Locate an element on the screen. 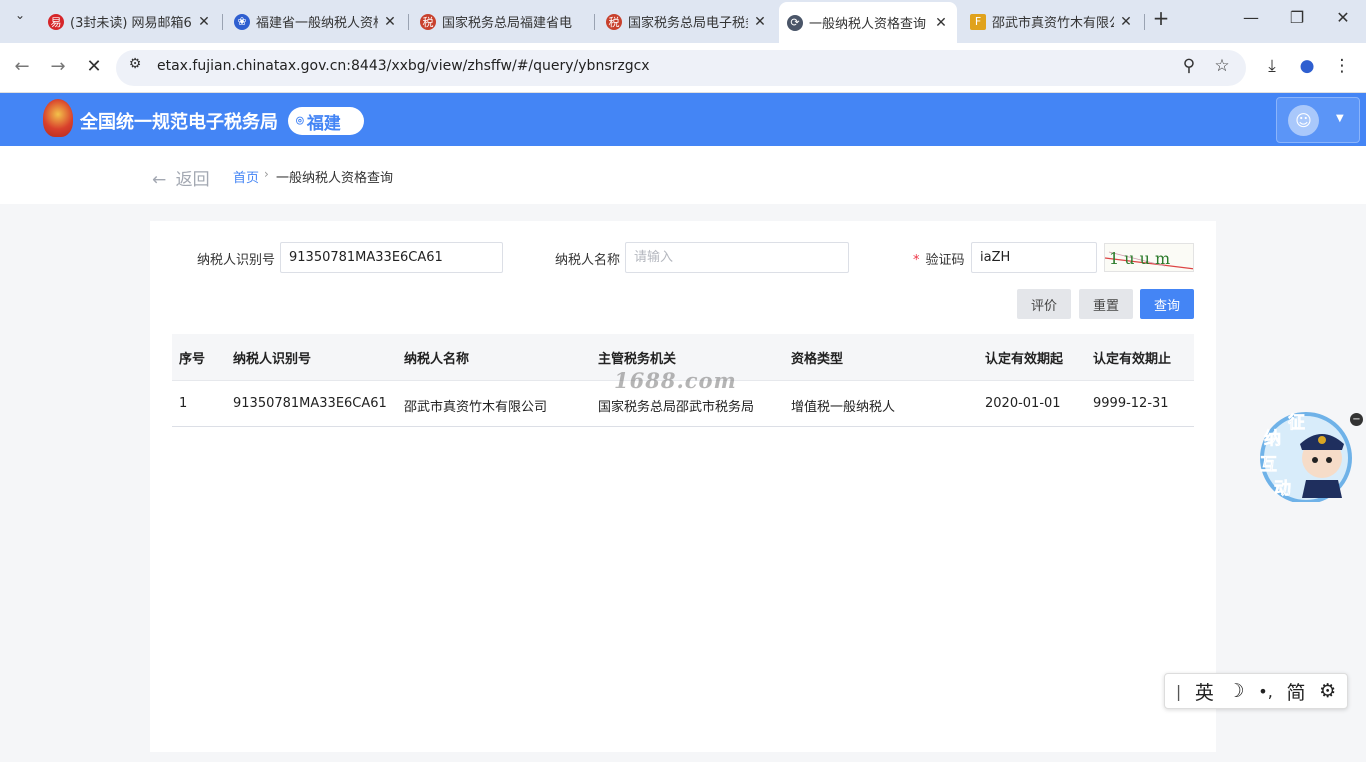 The width and height of the screenshot is (1366, 762). cell-tax-authority: 国家税务总局邵武市税务局 is located at coordinates (676, 407).